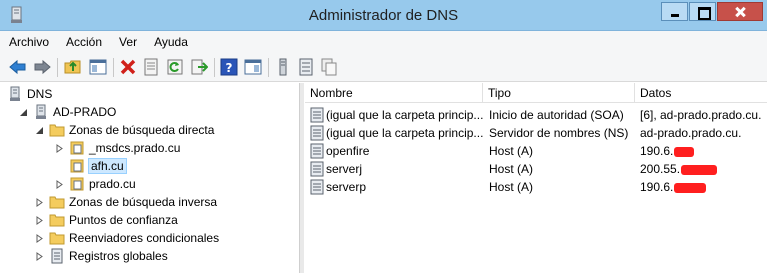  I want to click on title-bar: Administrador de DNS, so click(383, 15).